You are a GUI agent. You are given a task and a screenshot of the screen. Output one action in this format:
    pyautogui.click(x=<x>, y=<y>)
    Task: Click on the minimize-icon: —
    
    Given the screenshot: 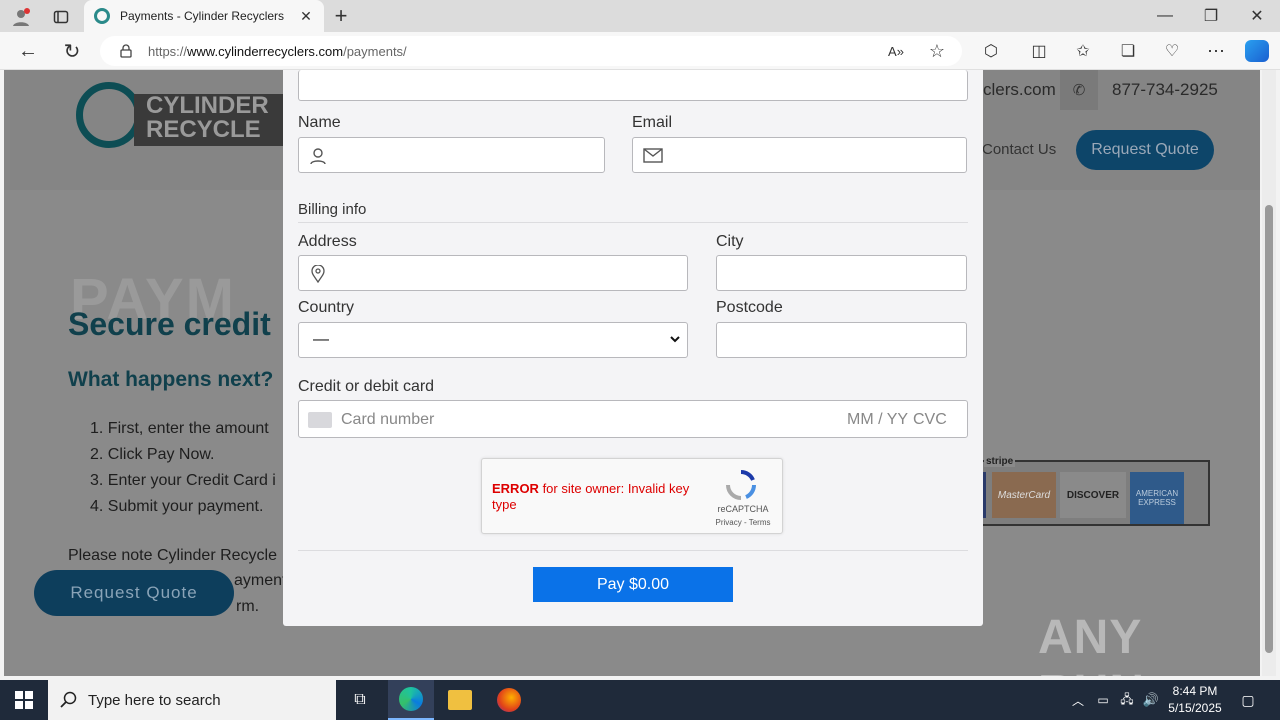 What is the action you would take?
    pyautogui.click(x=1165, y=16)
    